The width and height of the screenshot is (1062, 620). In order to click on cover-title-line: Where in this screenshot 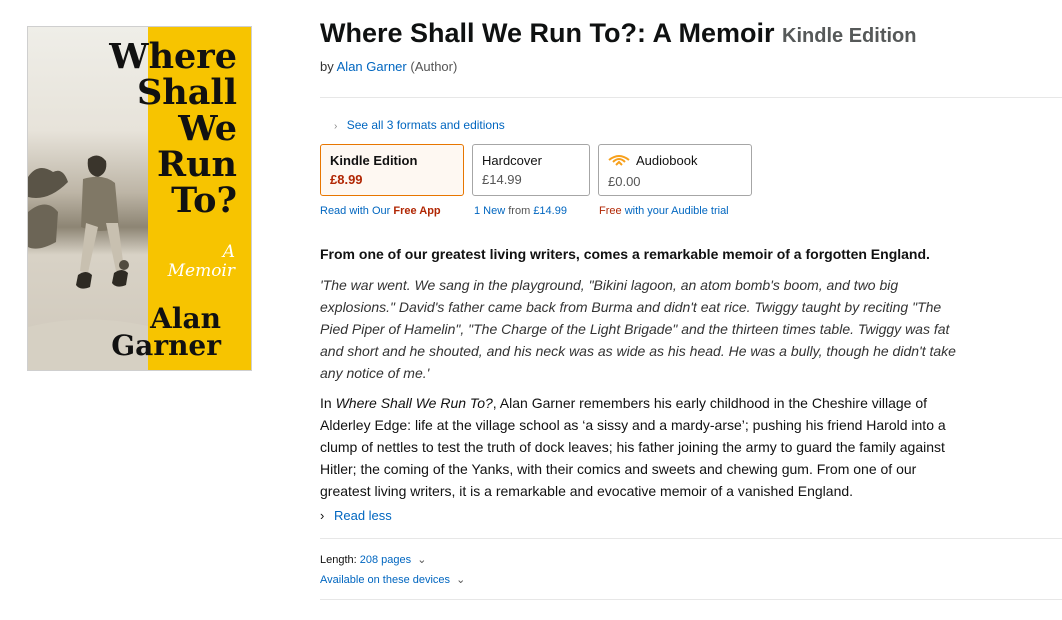, I will do `click(173, 56)`.